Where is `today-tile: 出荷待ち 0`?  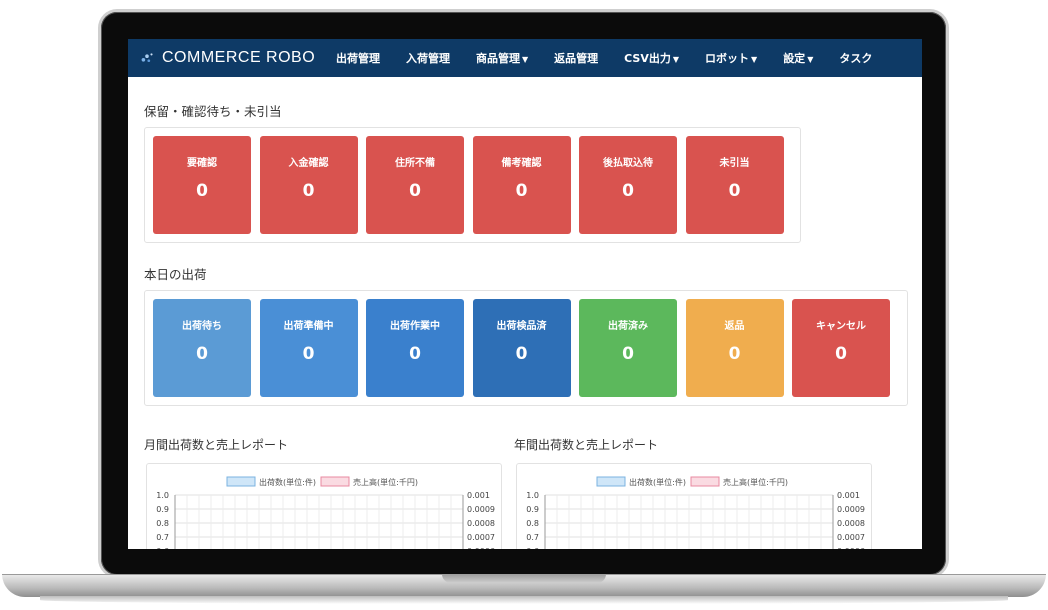 today-tile: 出荷待ち 0 is located at coordinates (202, 348).